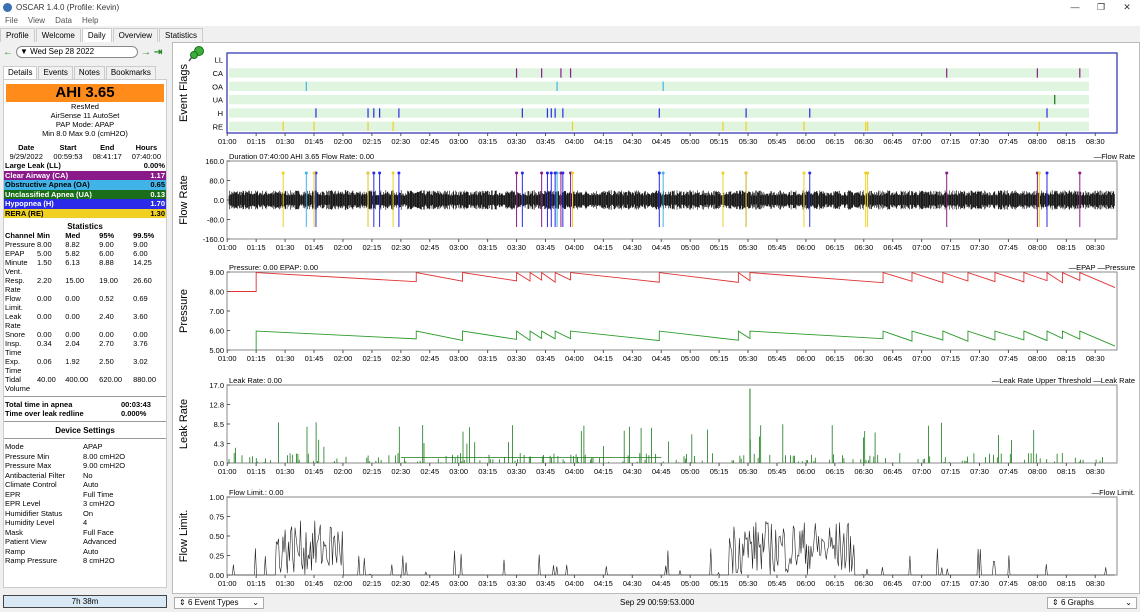 This screenshot has height=612, width=1140. What do you see at coordinates (140, 316) in the screenshot?
I see `stats-cell: 3.60` at bounding box center [140, 316].